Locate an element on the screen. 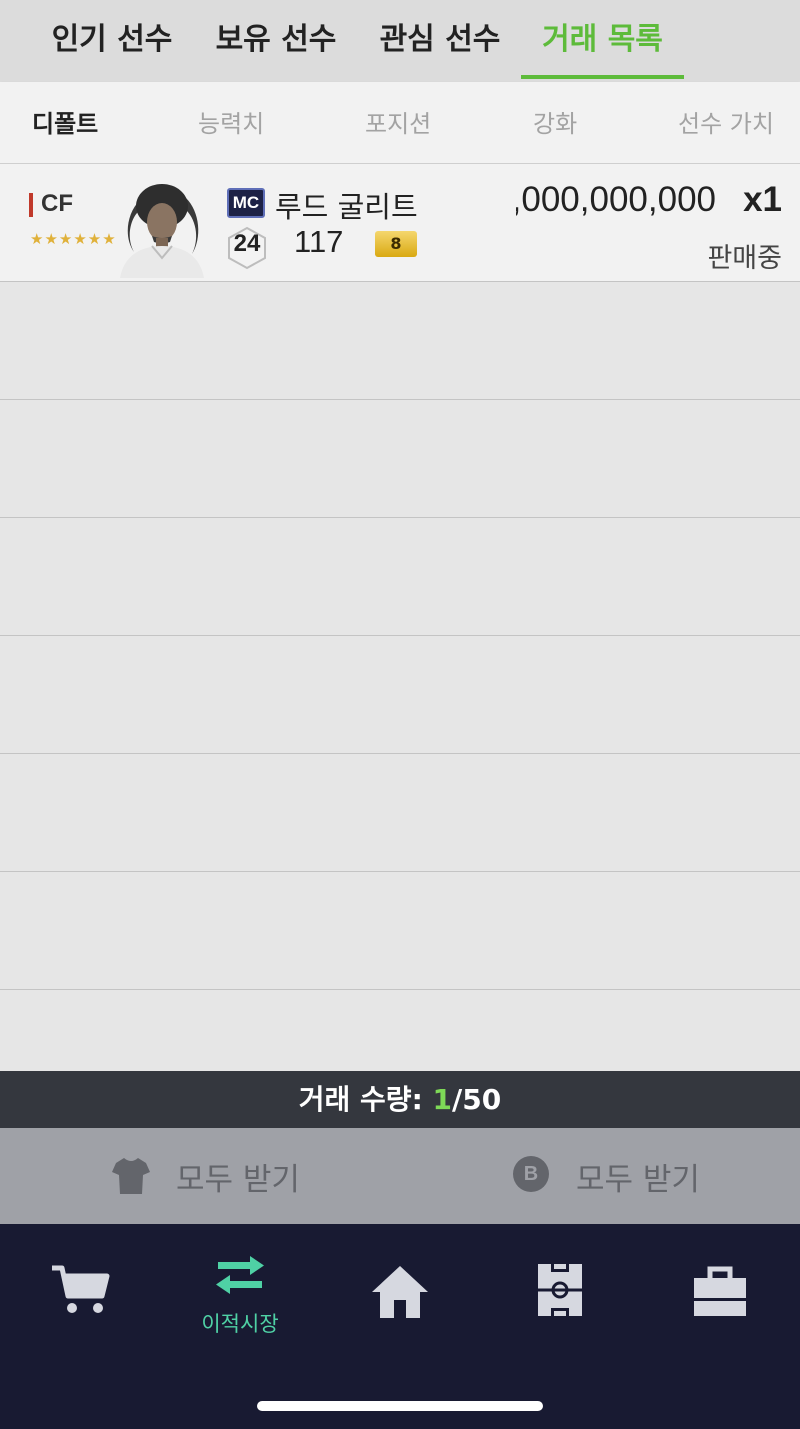 The height and width of the screenshot is (1429, 800). tab-watchlist-players: 관심 선수 is located at coordinates (440, 41).